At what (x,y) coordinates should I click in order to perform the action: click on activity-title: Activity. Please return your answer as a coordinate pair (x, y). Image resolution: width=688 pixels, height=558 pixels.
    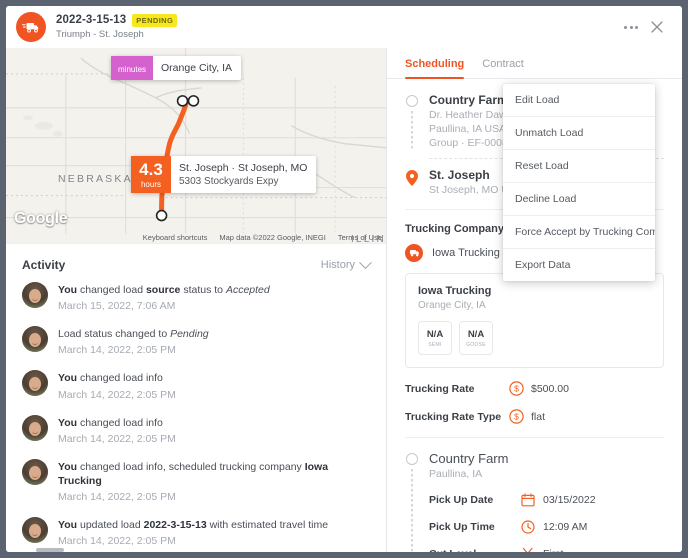
    Looking at the image, I should click on (44, 265).